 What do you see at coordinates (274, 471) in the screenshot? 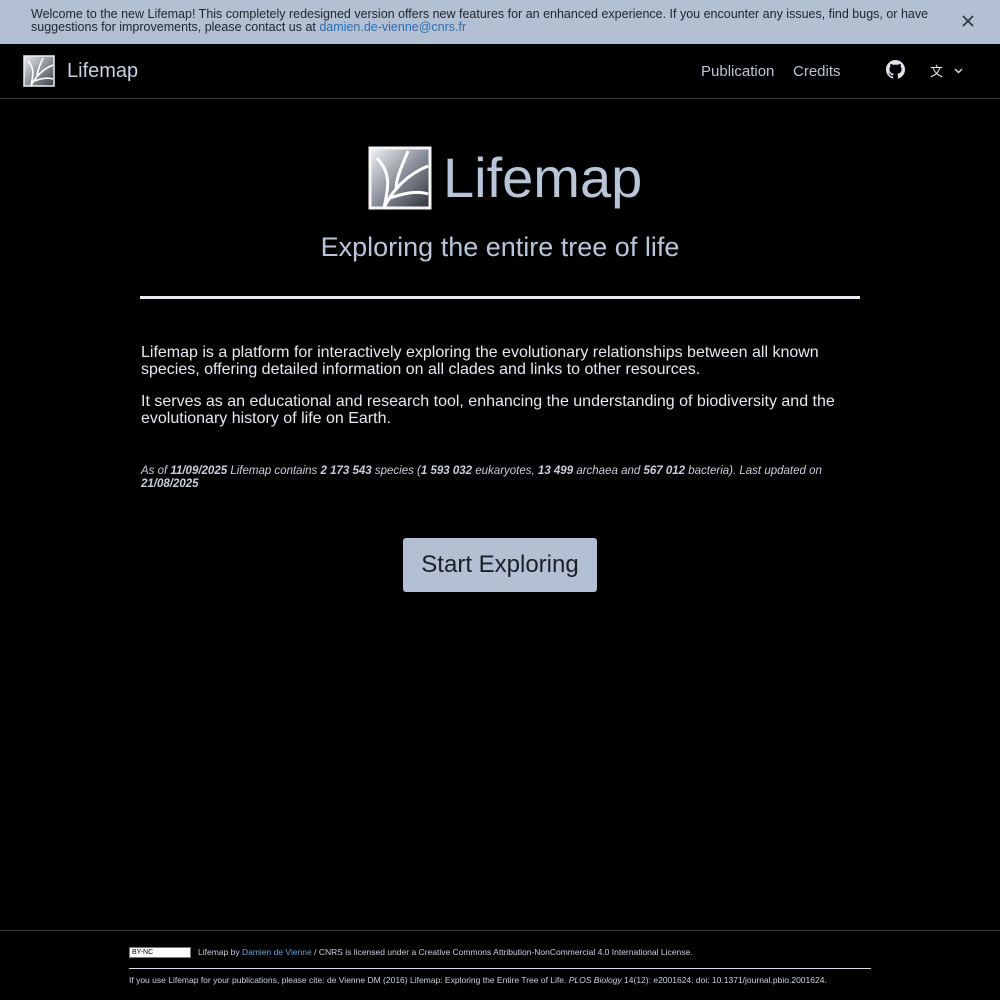
I see `stats-contains: Lifemap contains` at bounding box center [274, 471].